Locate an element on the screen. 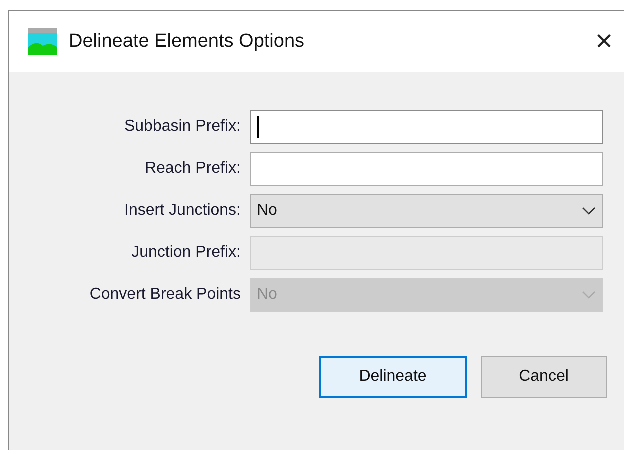 The image size is (624, 450). field-label: Insert Junctions: is located at coordinates (182, 211).